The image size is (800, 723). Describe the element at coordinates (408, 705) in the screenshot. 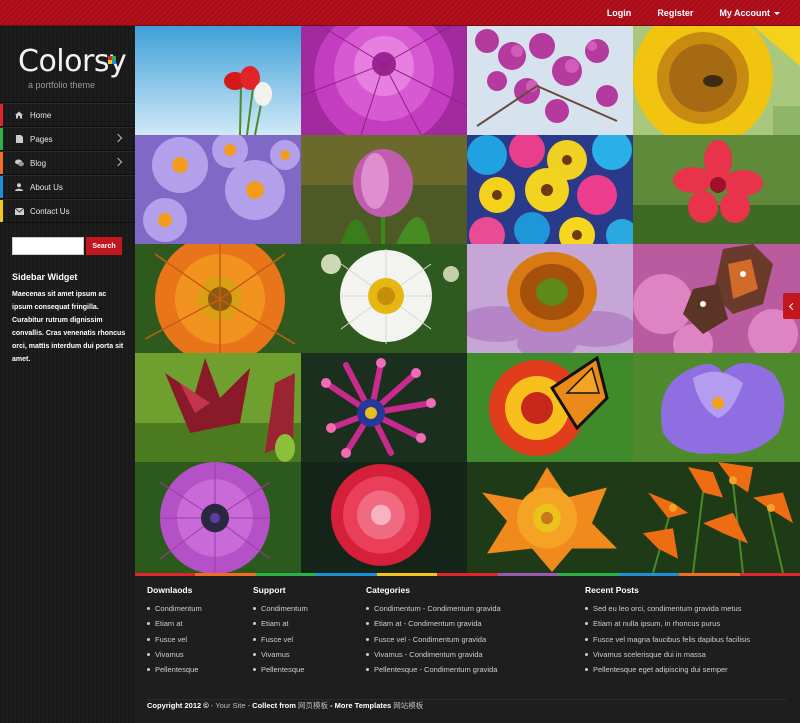

I see `more-templates-link: 网站模板` at that location.